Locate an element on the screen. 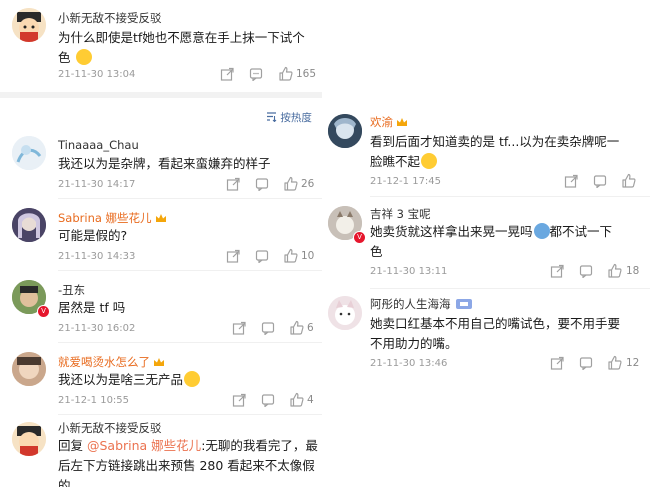 Image resolution: width=650 pixels, height=487 pixels. like-count: 12 is located at coordinates (633, 363).